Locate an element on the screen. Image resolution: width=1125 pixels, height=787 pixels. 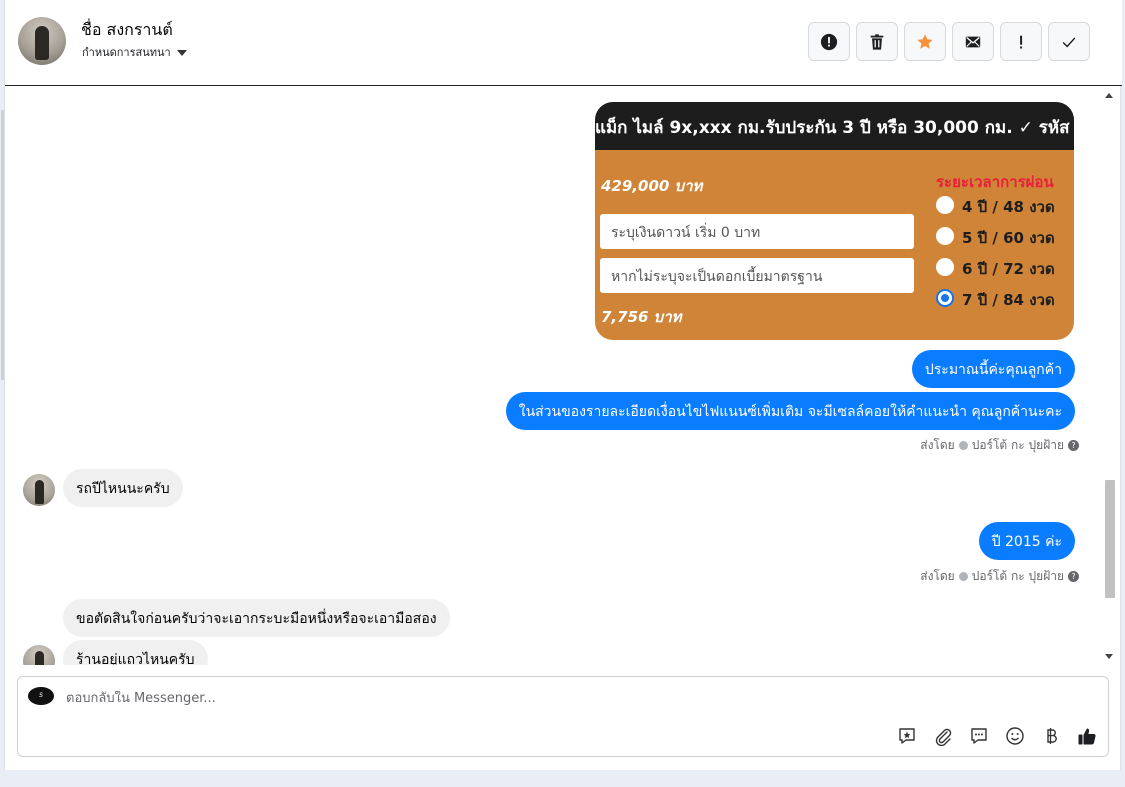
mark-unread-button is located at coordinates (973, 41).